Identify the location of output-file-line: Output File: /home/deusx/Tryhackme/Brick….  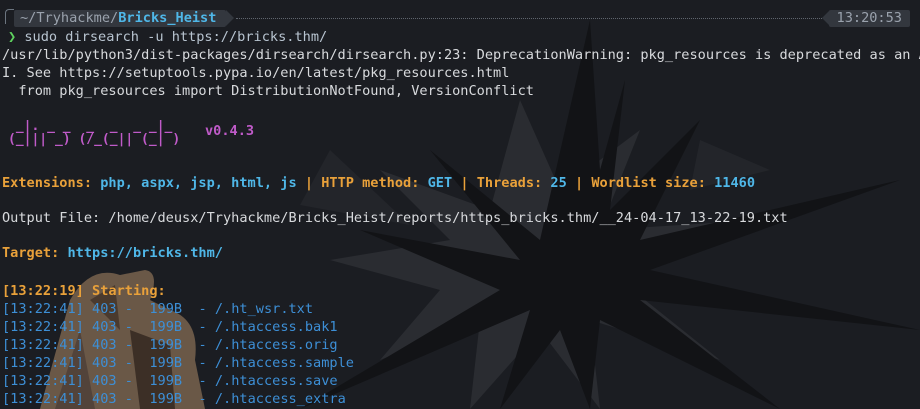
(395, 218).